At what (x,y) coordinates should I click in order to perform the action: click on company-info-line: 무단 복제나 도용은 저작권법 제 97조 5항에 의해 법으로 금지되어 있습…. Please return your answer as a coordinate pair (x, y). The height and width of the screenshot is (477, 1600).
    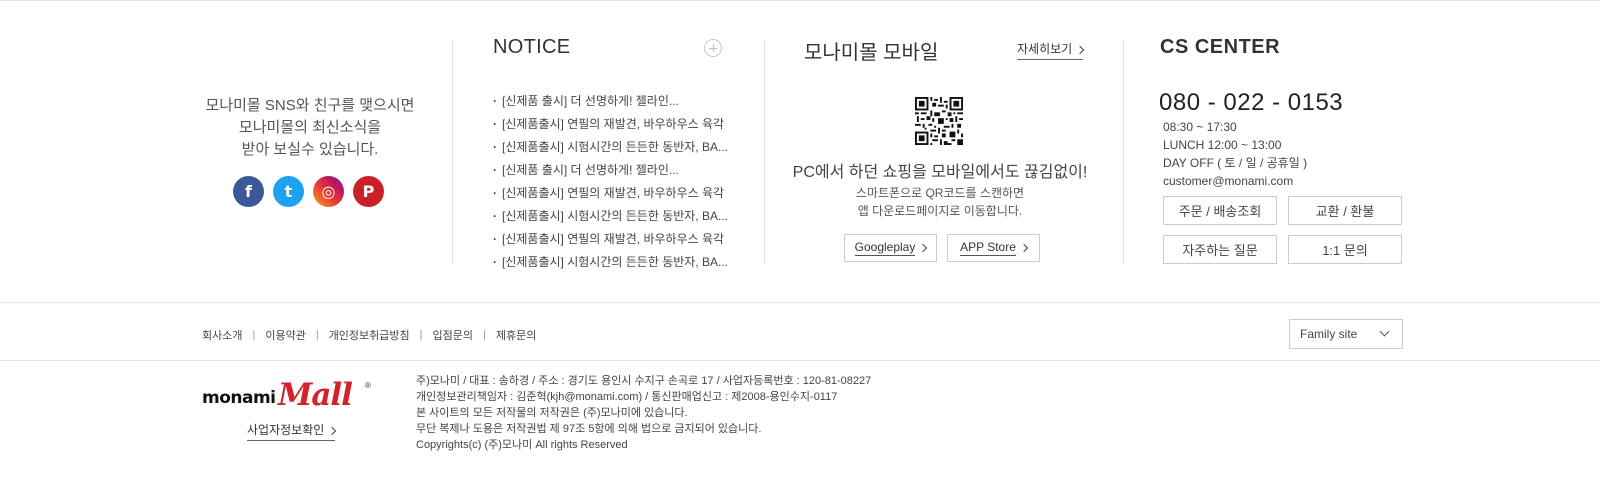
    Looking at the image, I should click on (589, 429).